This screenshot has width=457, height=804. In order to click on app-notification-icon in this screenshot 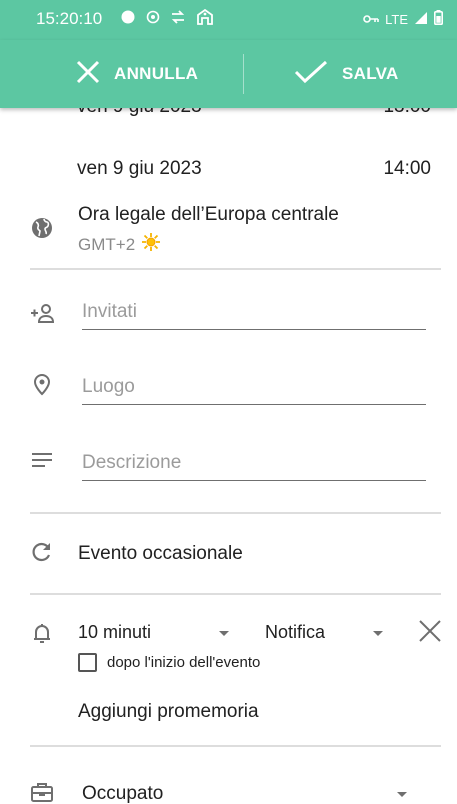, I will do `click(205, 19)`.